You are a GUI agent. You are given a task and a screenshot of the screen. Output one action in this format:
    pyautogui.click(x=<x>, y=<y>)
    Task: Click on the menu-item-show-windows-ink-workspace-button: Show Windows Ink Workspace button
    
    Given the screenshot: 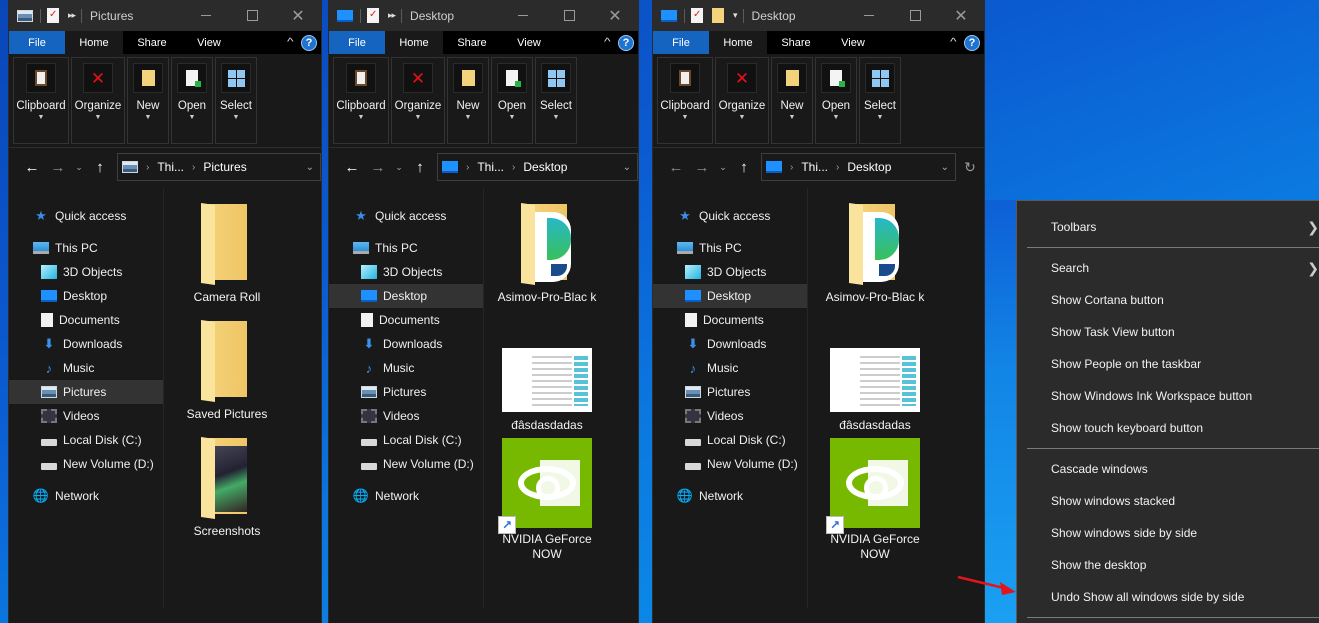 What is the action you would take?
    pyautogui.click(x=1168, y=396)
    